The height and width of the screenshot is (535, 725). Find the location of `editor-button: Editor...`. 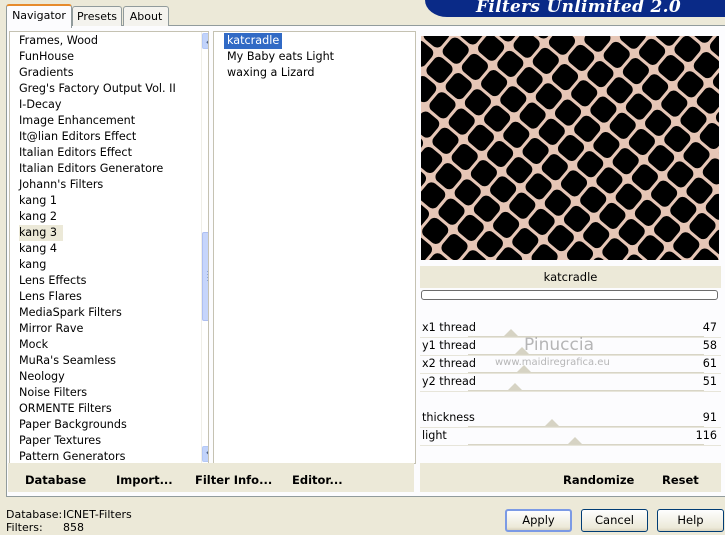

editor-button: Editor... is located at coordinates (317, 480).